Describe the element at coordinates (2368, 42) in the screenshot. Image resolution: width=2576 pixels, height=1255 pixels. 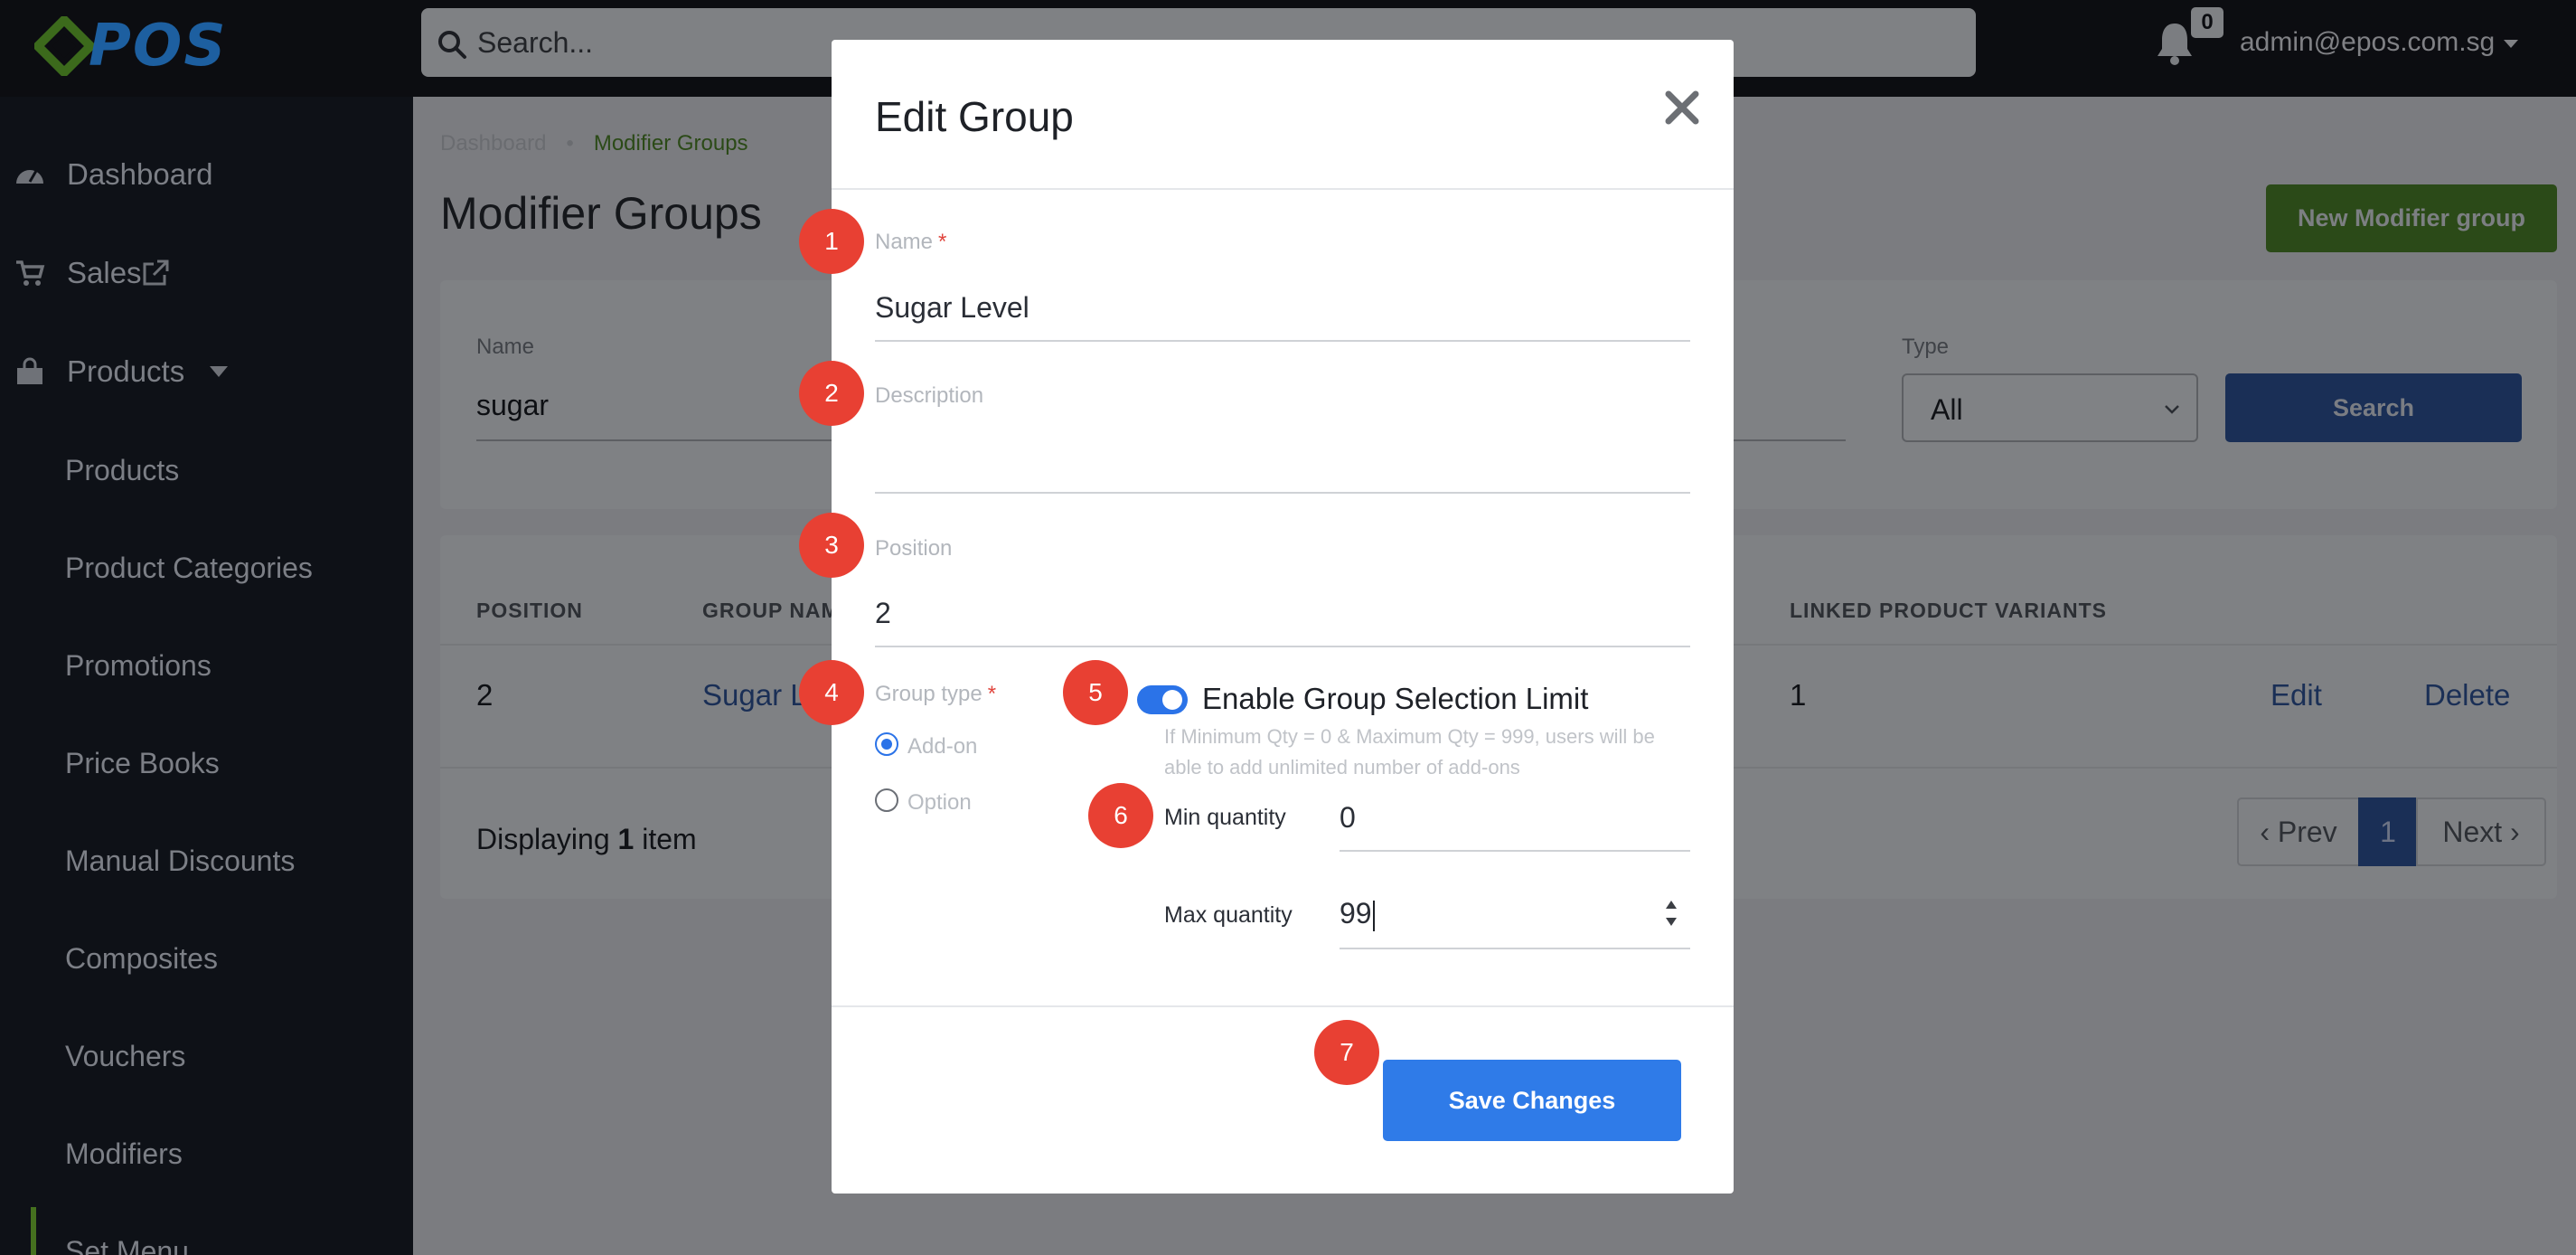
I see `user-email: admin@epos.com.sg` at that location.